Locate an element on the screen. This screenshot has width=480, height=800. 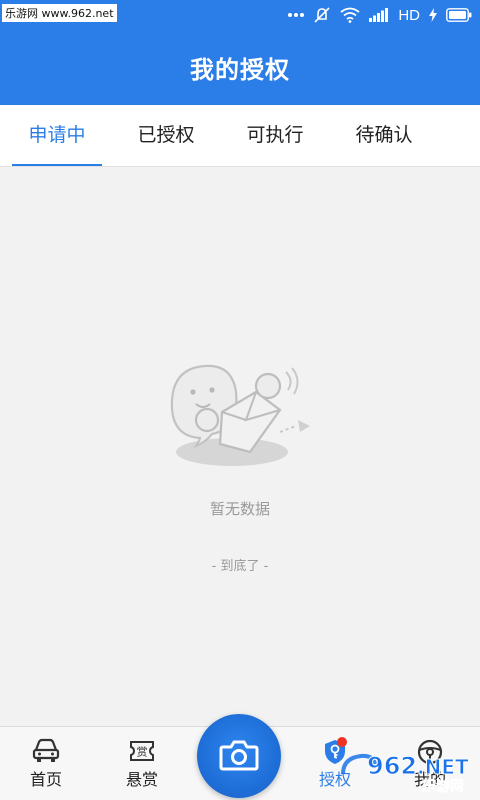
signal-icon is located at coordinates (379, 15).